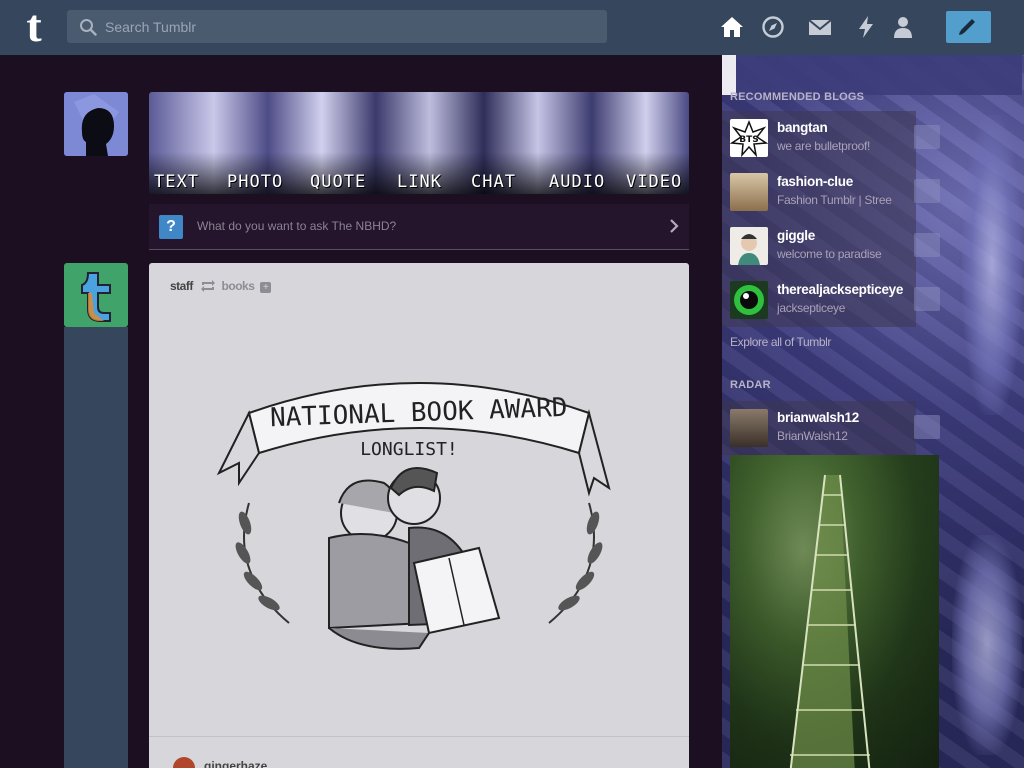 The image size is (1024, 768). Describe the element at coordinates (221, 286) in the screenshot. I see `post-header: staff books +` at that location.